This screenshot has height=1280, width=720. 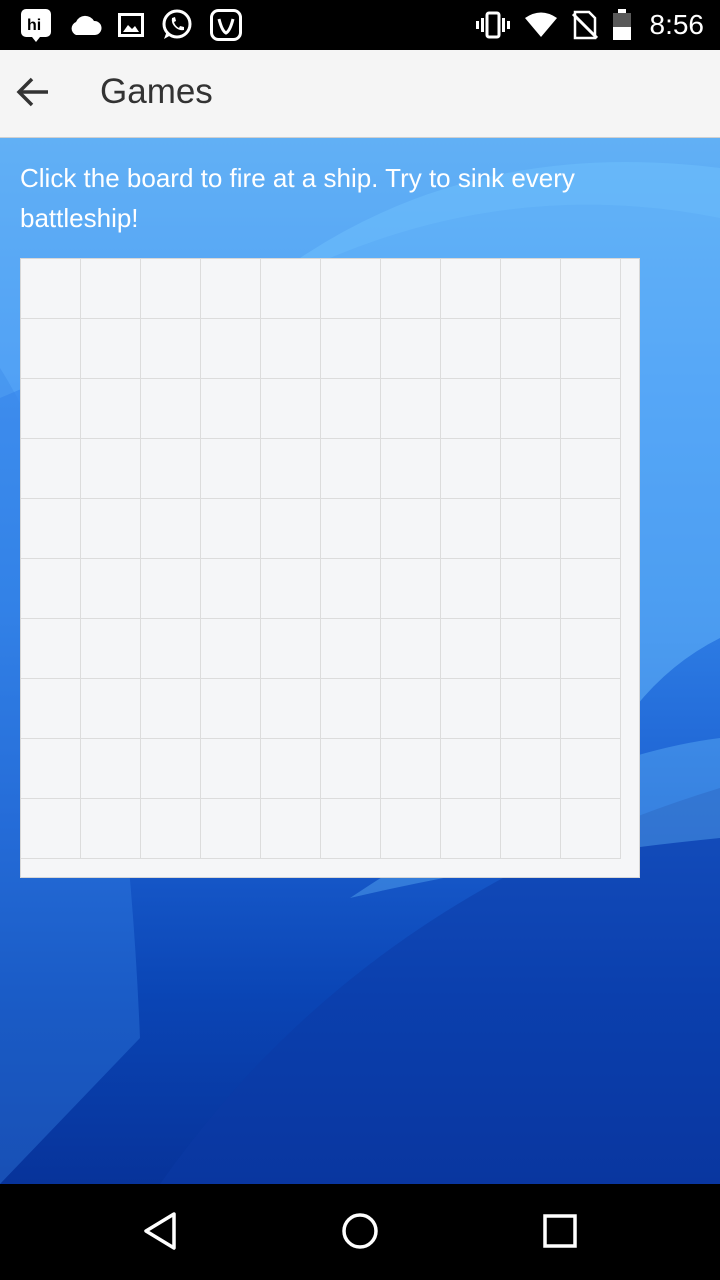 What do you see at coordinates (33, 94) in the screenshot?
I see `back-button` at bounding box center [33, 94].